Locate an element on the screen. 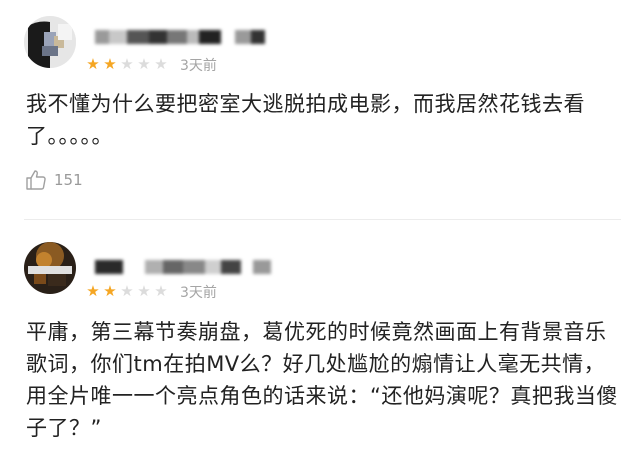 This screenshot has width=641, height=453. like-count: 151 is located at coordinates (68, 180).